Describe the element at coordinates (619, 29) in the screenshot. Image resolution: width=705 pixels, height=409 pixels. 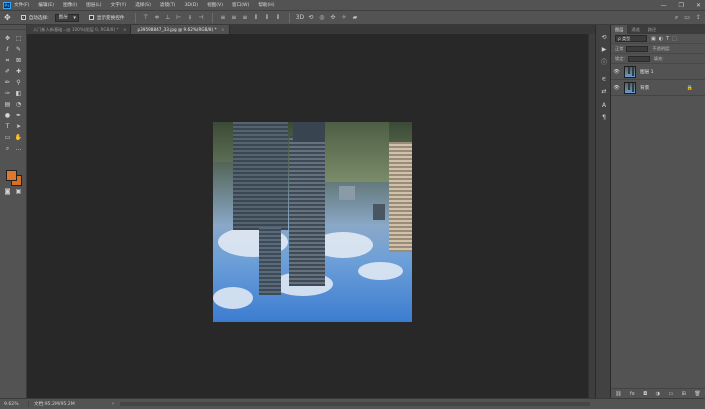
I see `tab-layers: 图层` at that location.